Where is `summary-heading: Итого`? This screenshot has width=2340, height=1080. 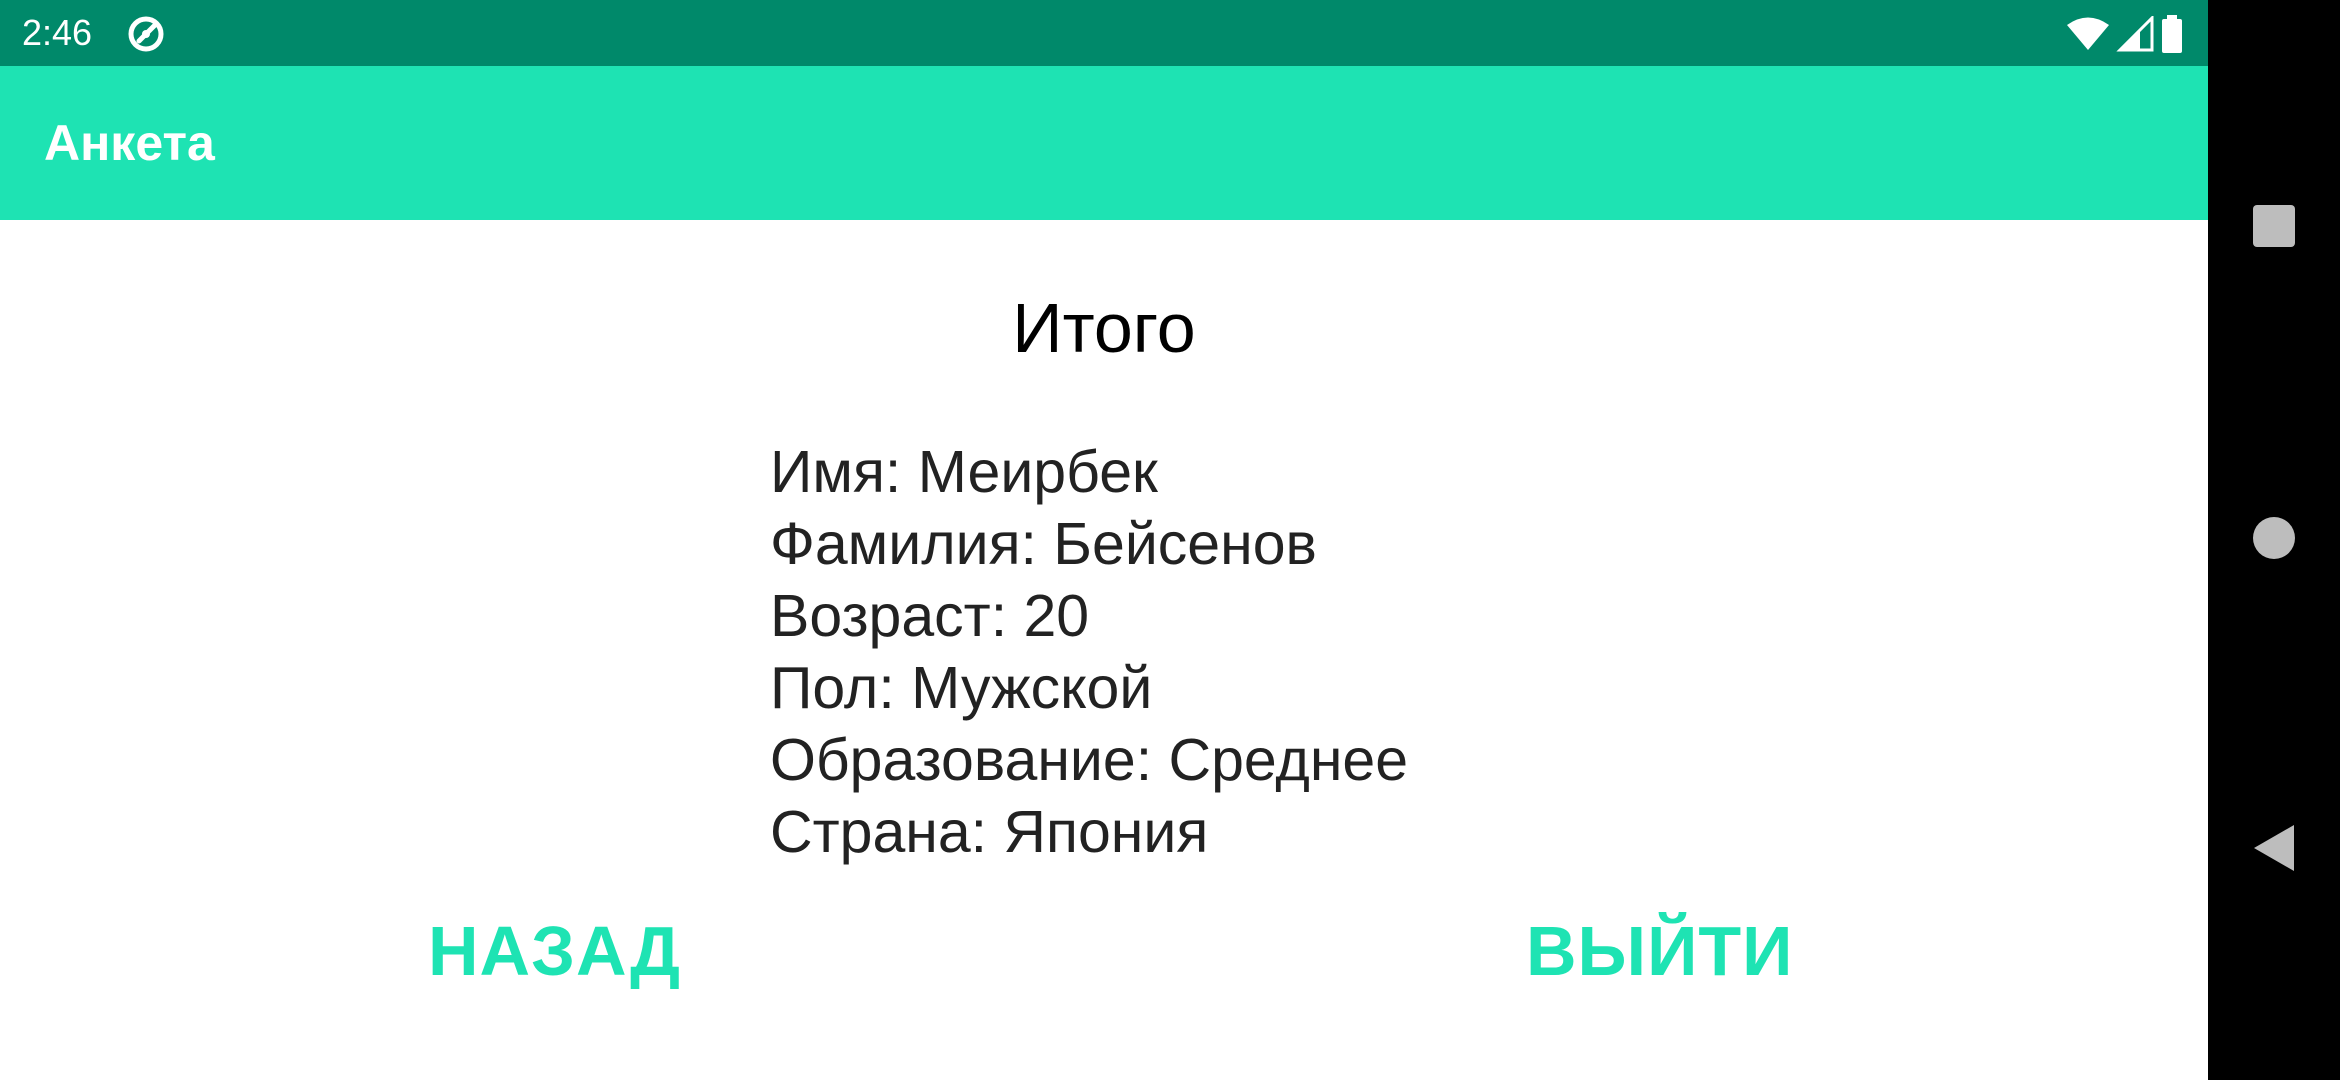
summary-heading: Итого is located at coordinates (1104, 328).